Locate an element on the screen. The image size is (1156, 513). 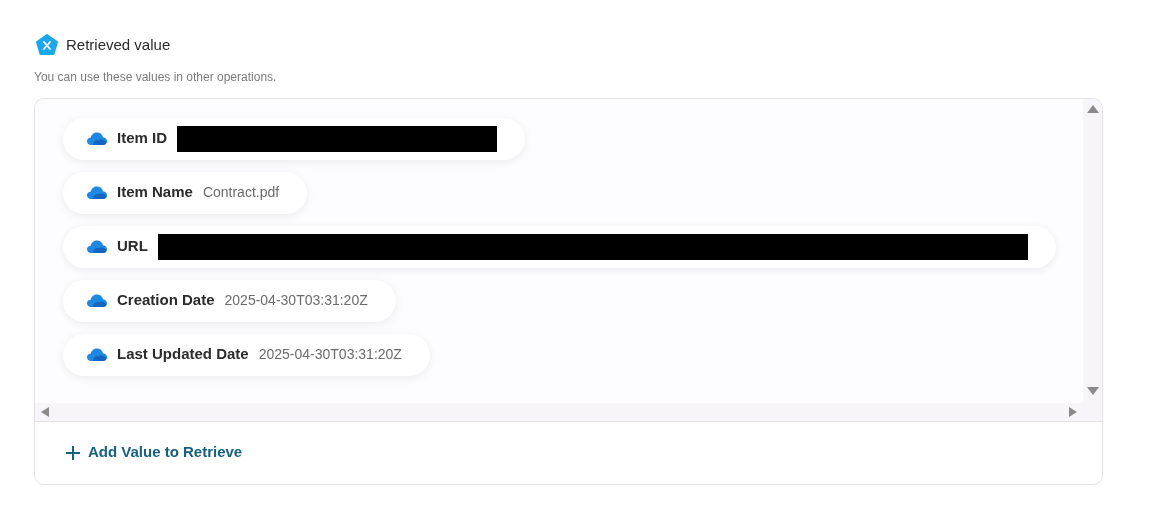
scroll-left-icon is located at coordinates (45, 411).